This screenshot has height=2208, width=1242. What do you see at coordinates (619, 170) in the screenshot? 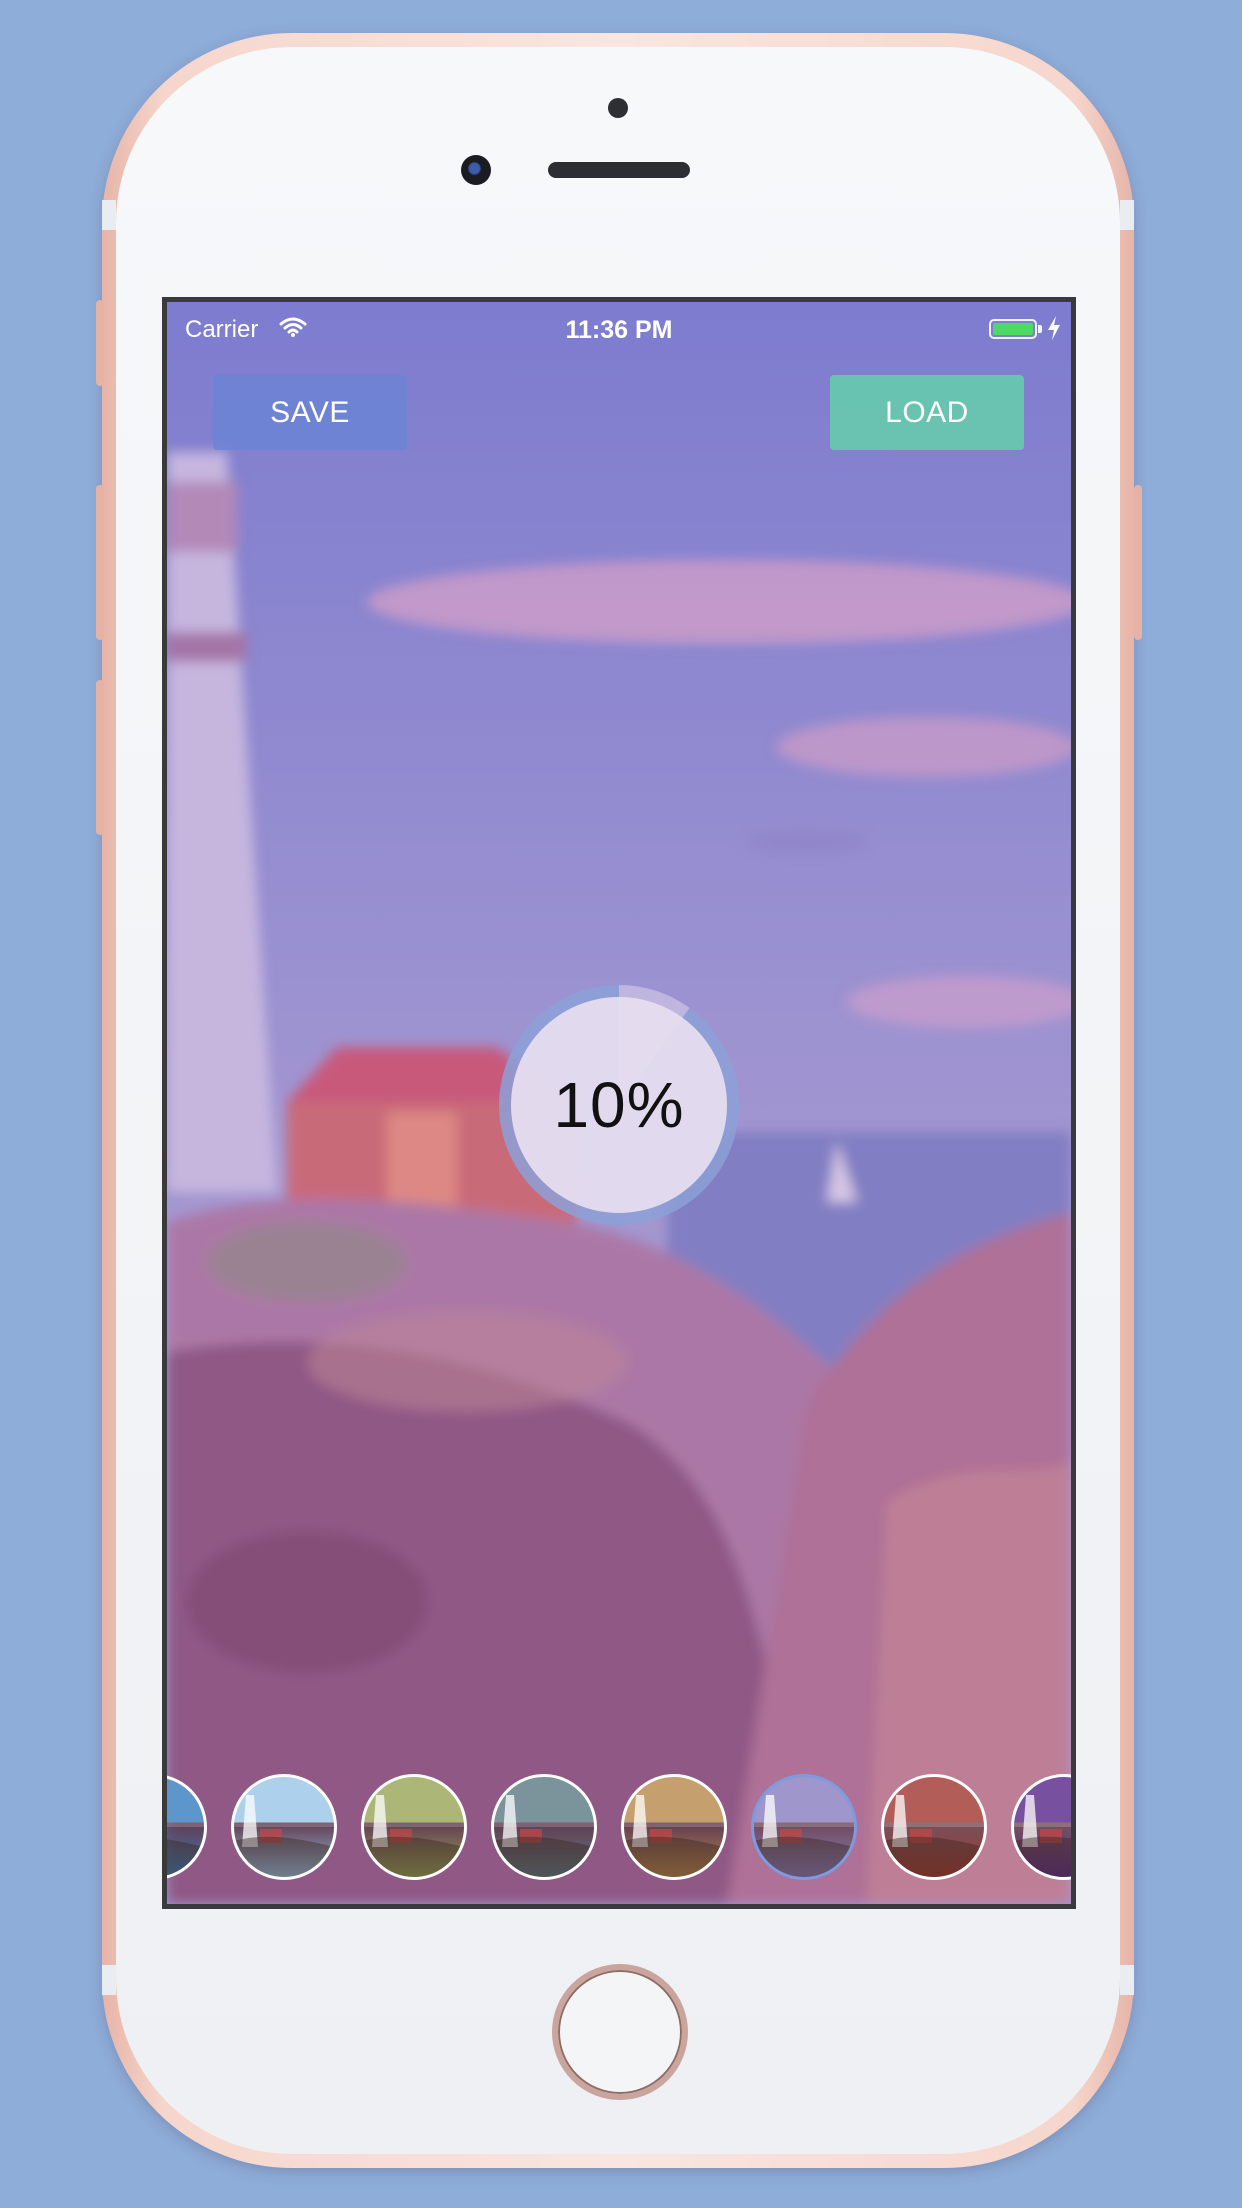
I see `earpiece-speaker` at bounding box center [619, 170].